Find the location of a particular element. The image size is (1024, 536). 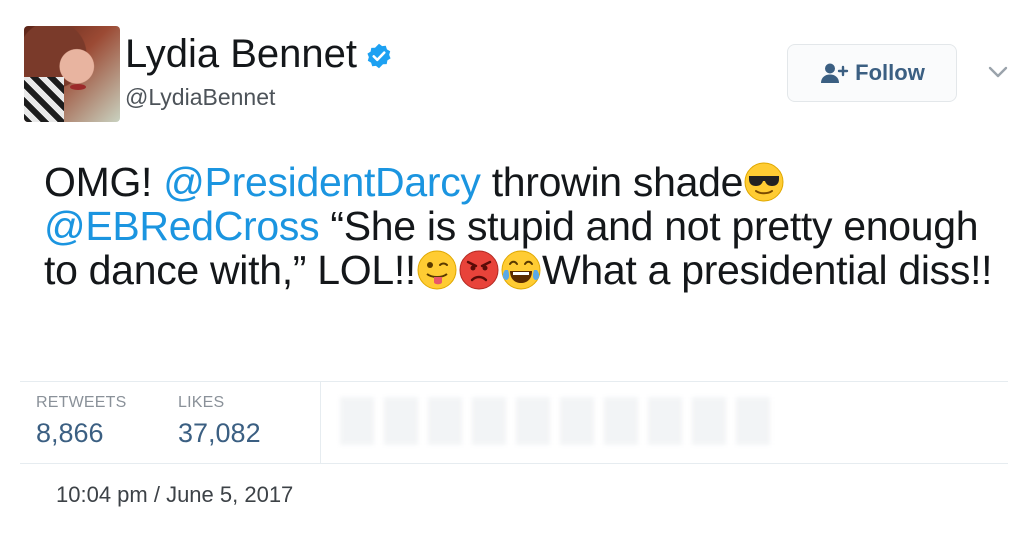

mention-link: @PresidentDarcy is located at coordinates (322, 182).